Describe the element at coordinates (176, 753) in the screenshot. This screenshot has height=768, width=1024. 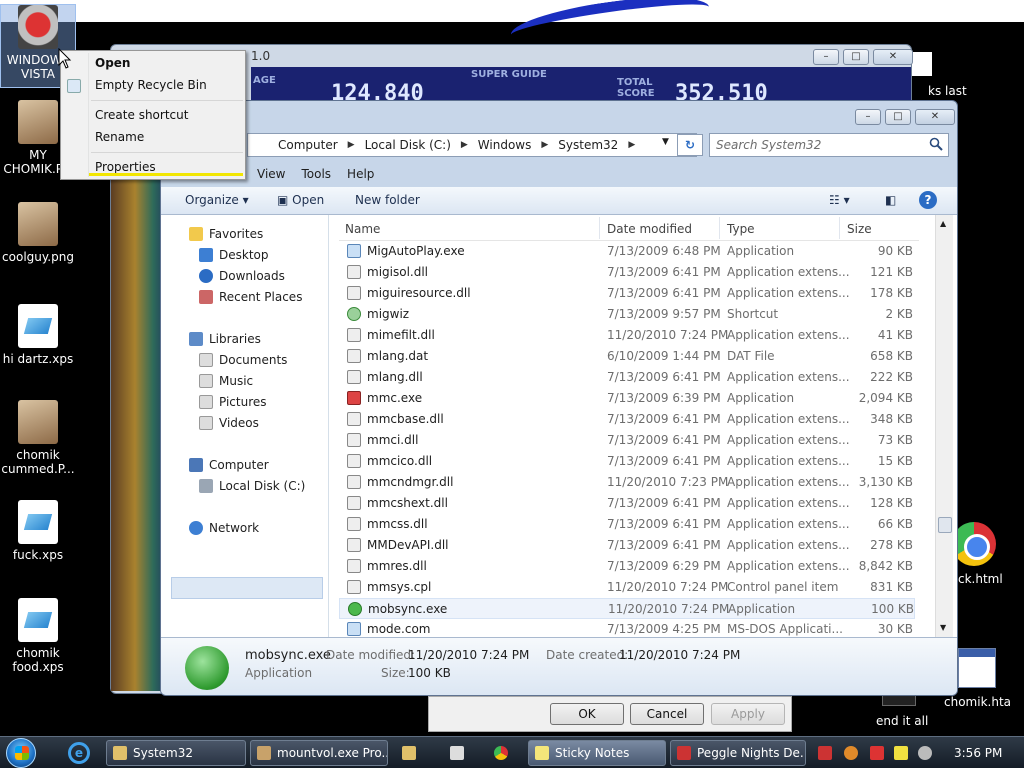
I see `taskbar-button-explorer: System32` at that location.